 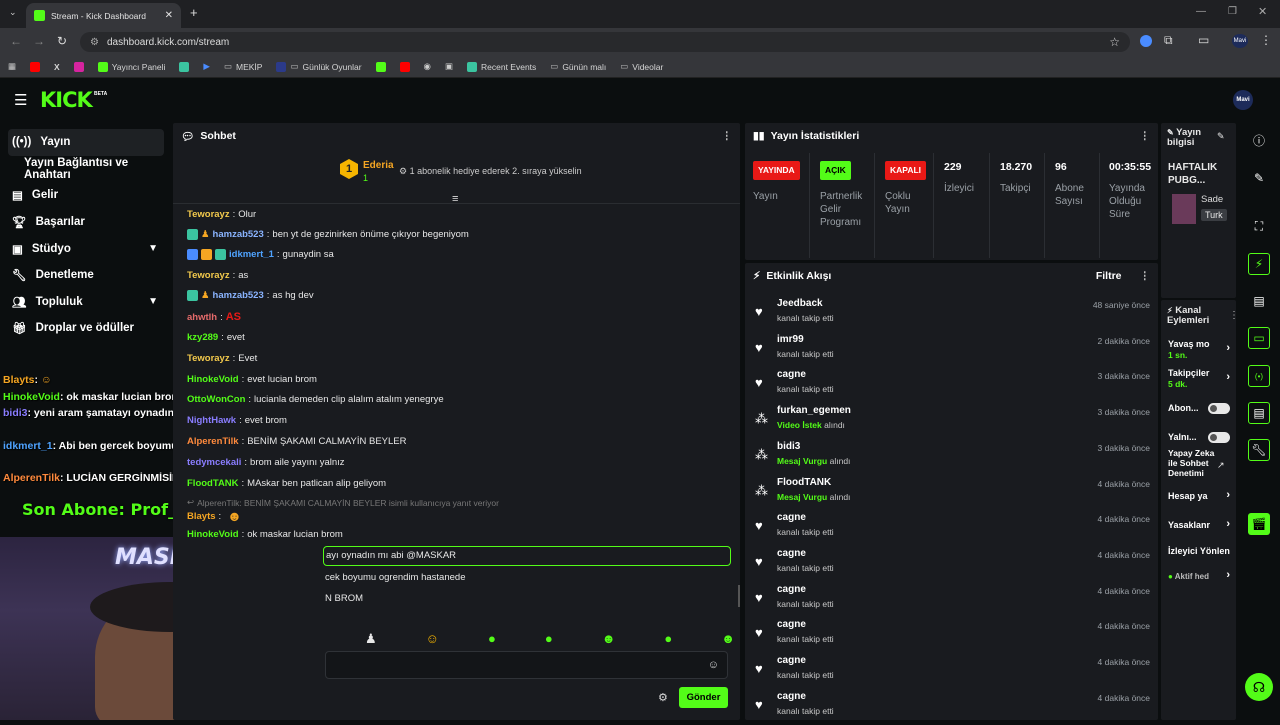 What do you see at coordinates (952, 457) in the screenshot?
I see `activity-item: ⁂ bidi3 Mesaj Vurgu alındı 3 dakika önce` at bounding box center [952, 457].